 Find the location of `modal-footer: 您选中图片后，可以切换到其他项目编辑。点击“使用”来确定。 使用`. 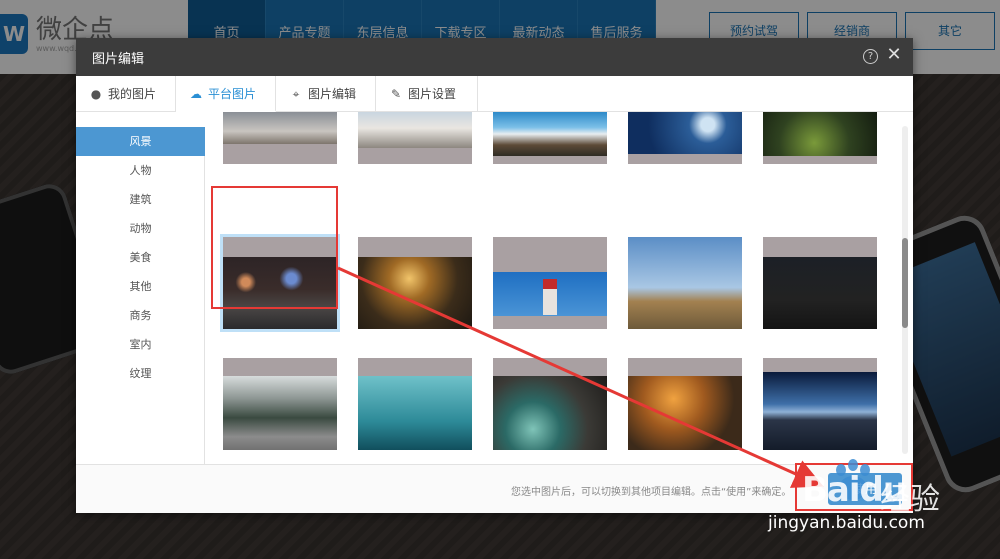

modal-footer: 您选中图片后，可以切换到其他项目编辑。点击“使用”来确定。 使用 is located at coordinates (494, 488).